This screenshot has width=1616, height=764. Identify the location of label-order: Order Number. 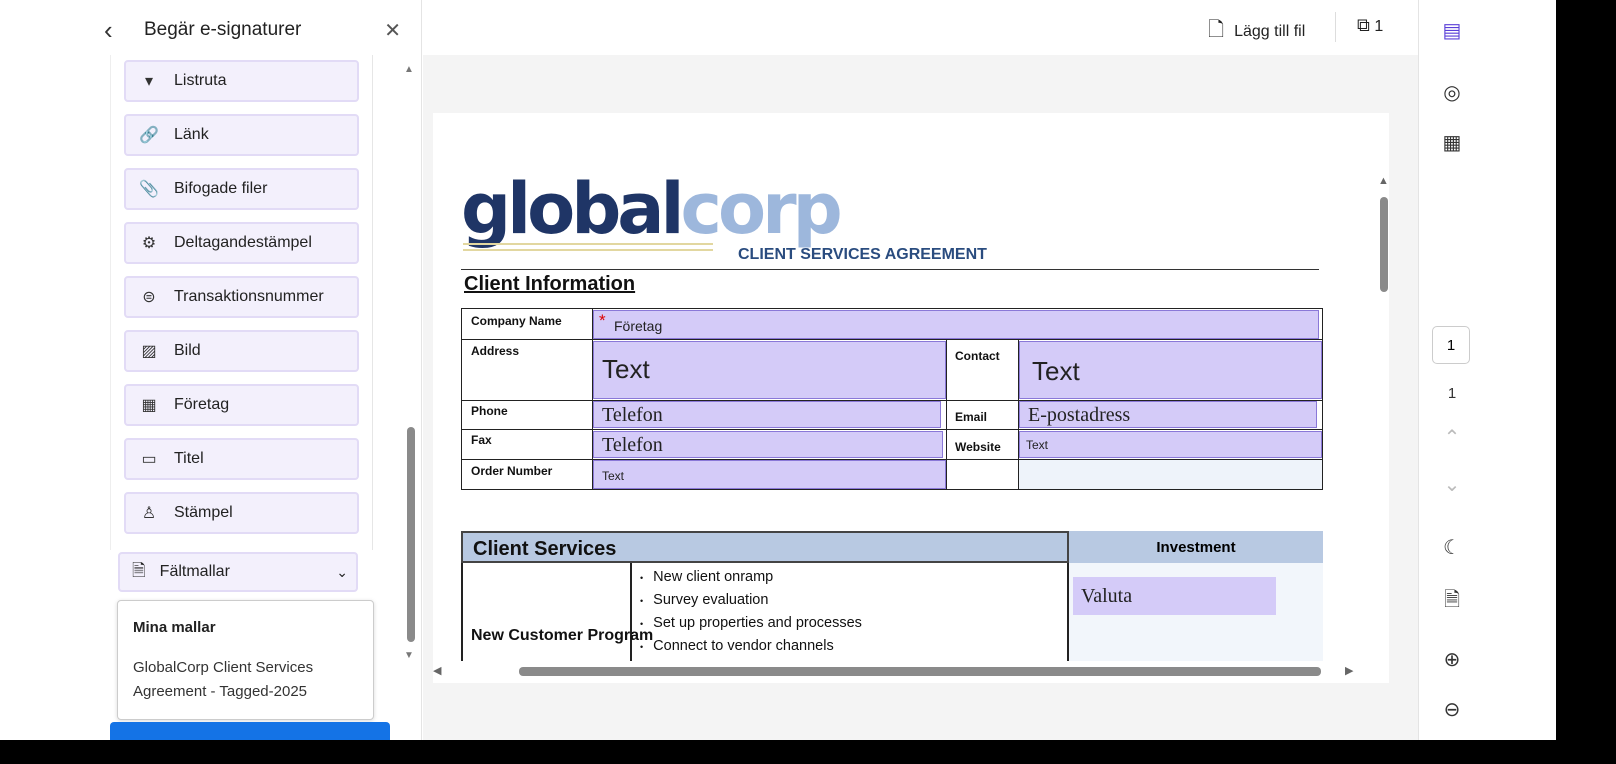
(512, 471).